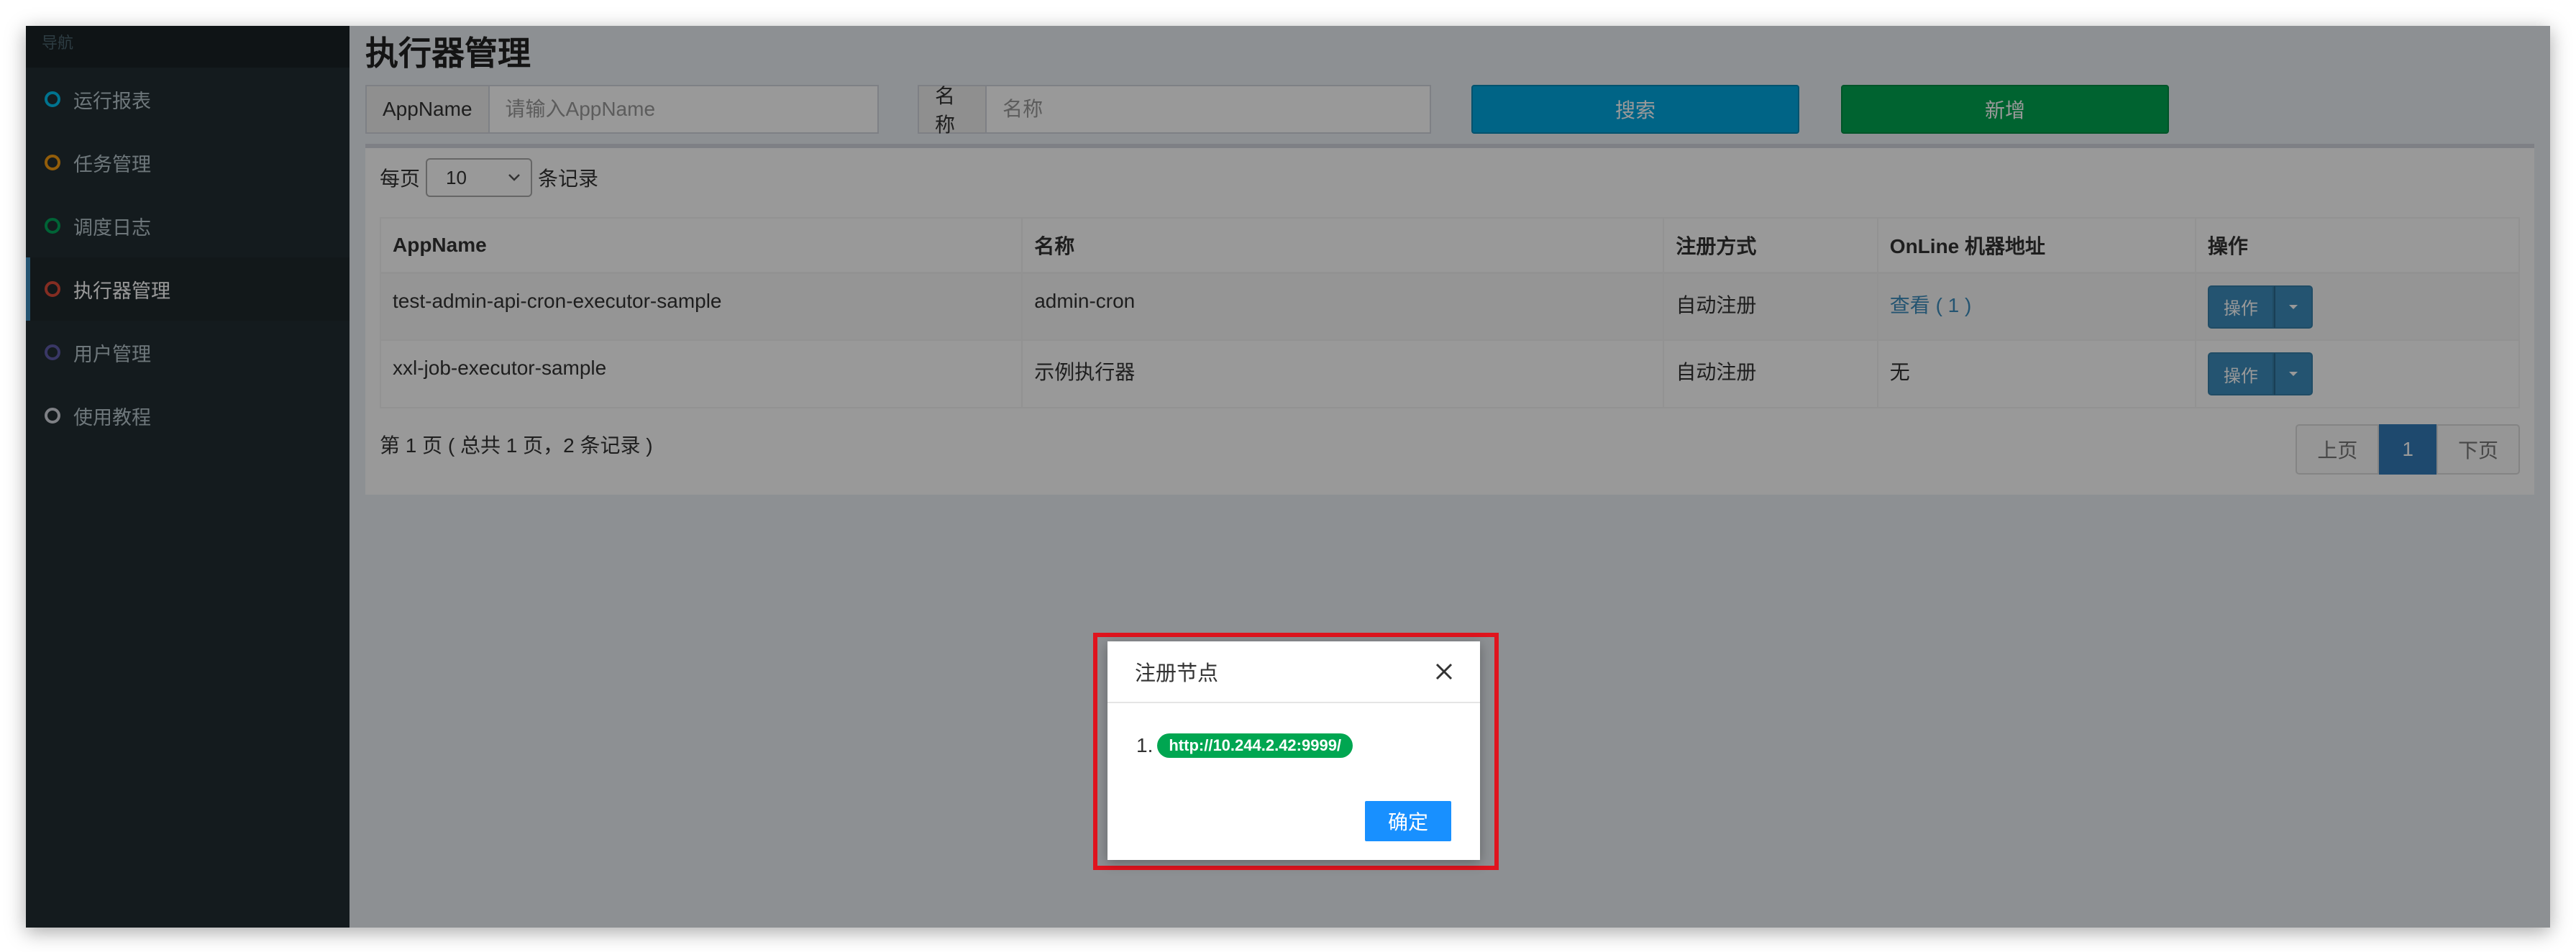 This screenshot has width=2576, height=952. I want to click on confirm-button: 确定, so click(1408, 821).